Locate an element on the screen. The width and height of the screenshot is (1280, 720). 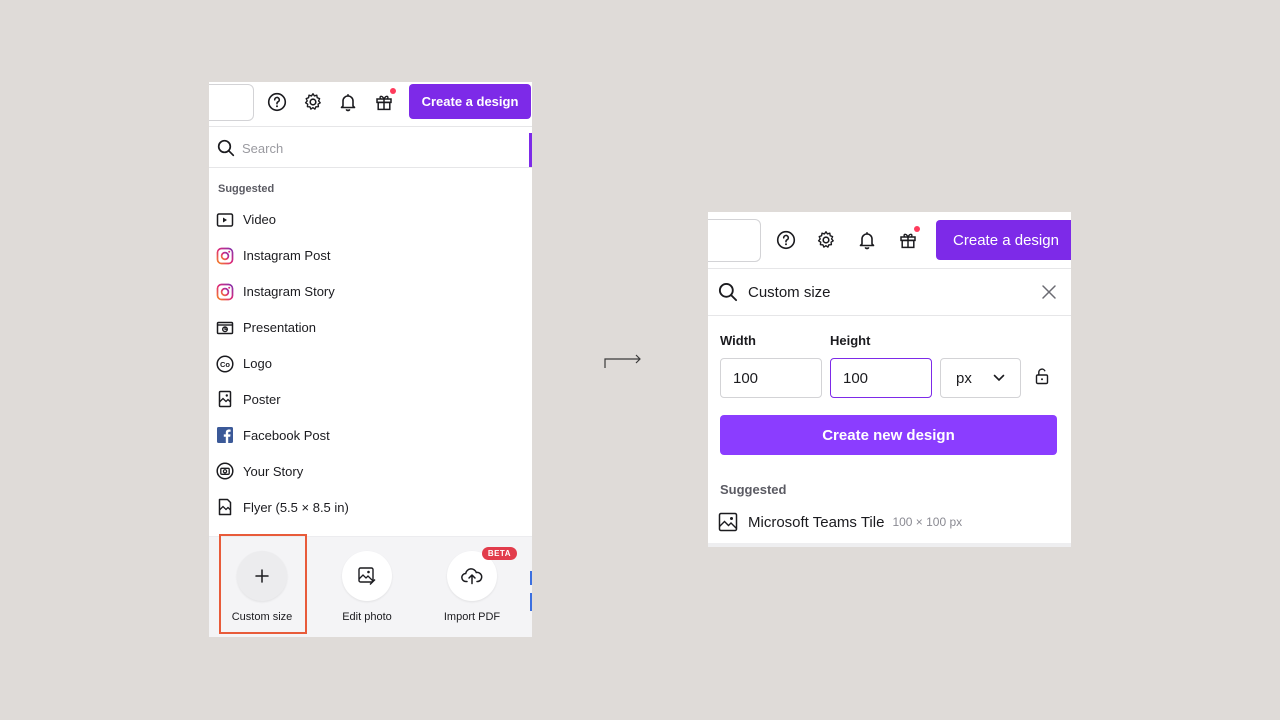
suggested-item-presentation: Presentation is located at coordinates (370, 328).